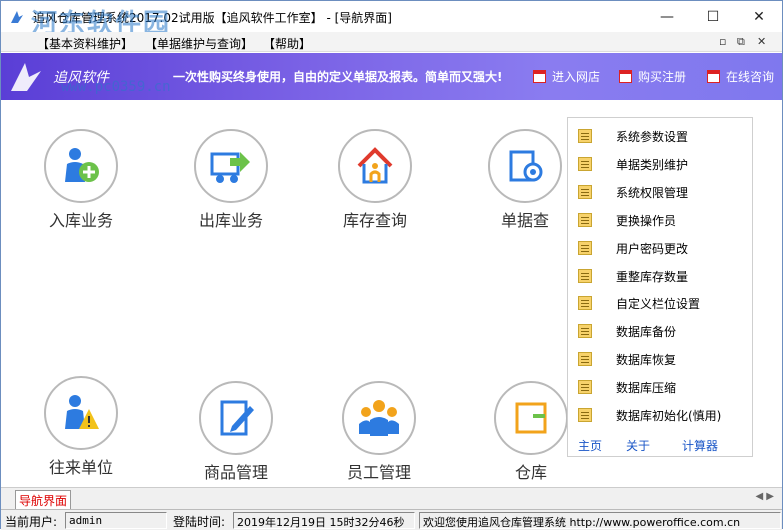 The width and height of the screenshot is (783, 530). I want to click on side-item-label: 数据库初始化(慎用), so click(669, 415).